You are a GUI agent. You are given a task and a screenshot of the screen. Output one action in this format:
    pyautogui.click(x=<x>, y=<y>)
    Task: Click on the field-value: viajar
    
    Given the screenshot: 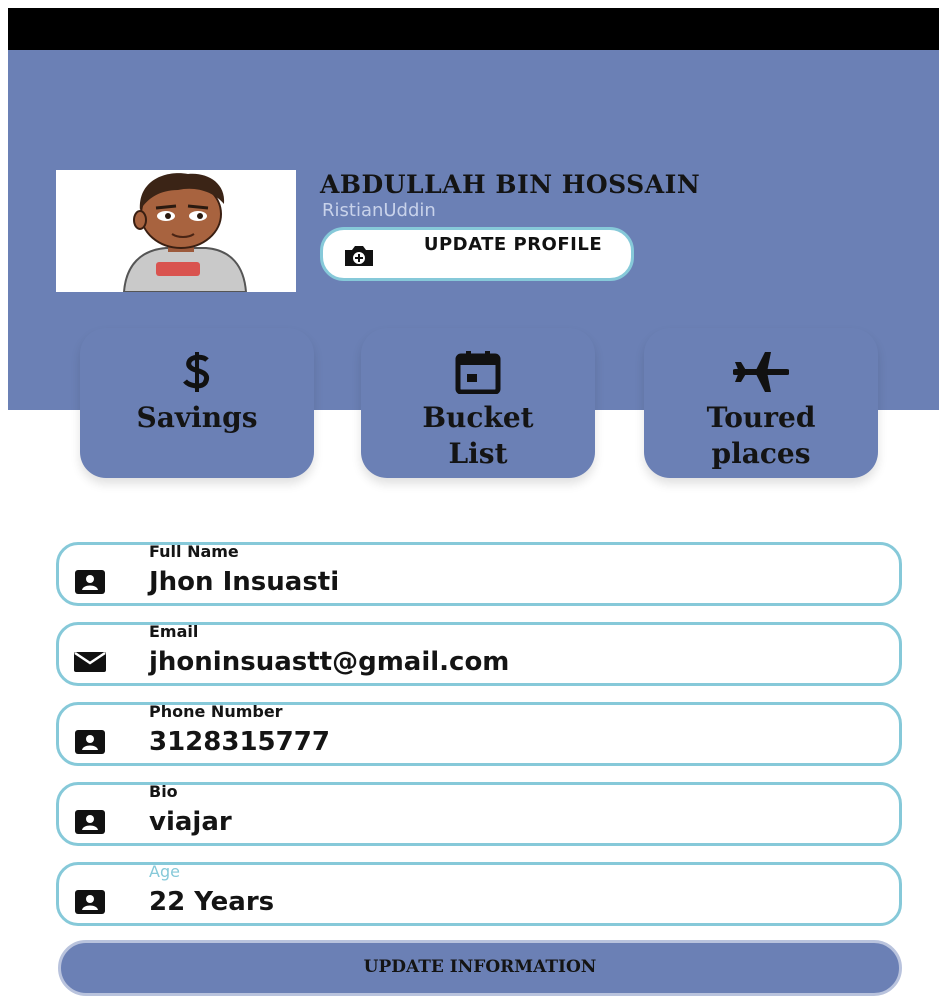 What is the action you would take?
    pyautogui.click(x=190, y=822)
    